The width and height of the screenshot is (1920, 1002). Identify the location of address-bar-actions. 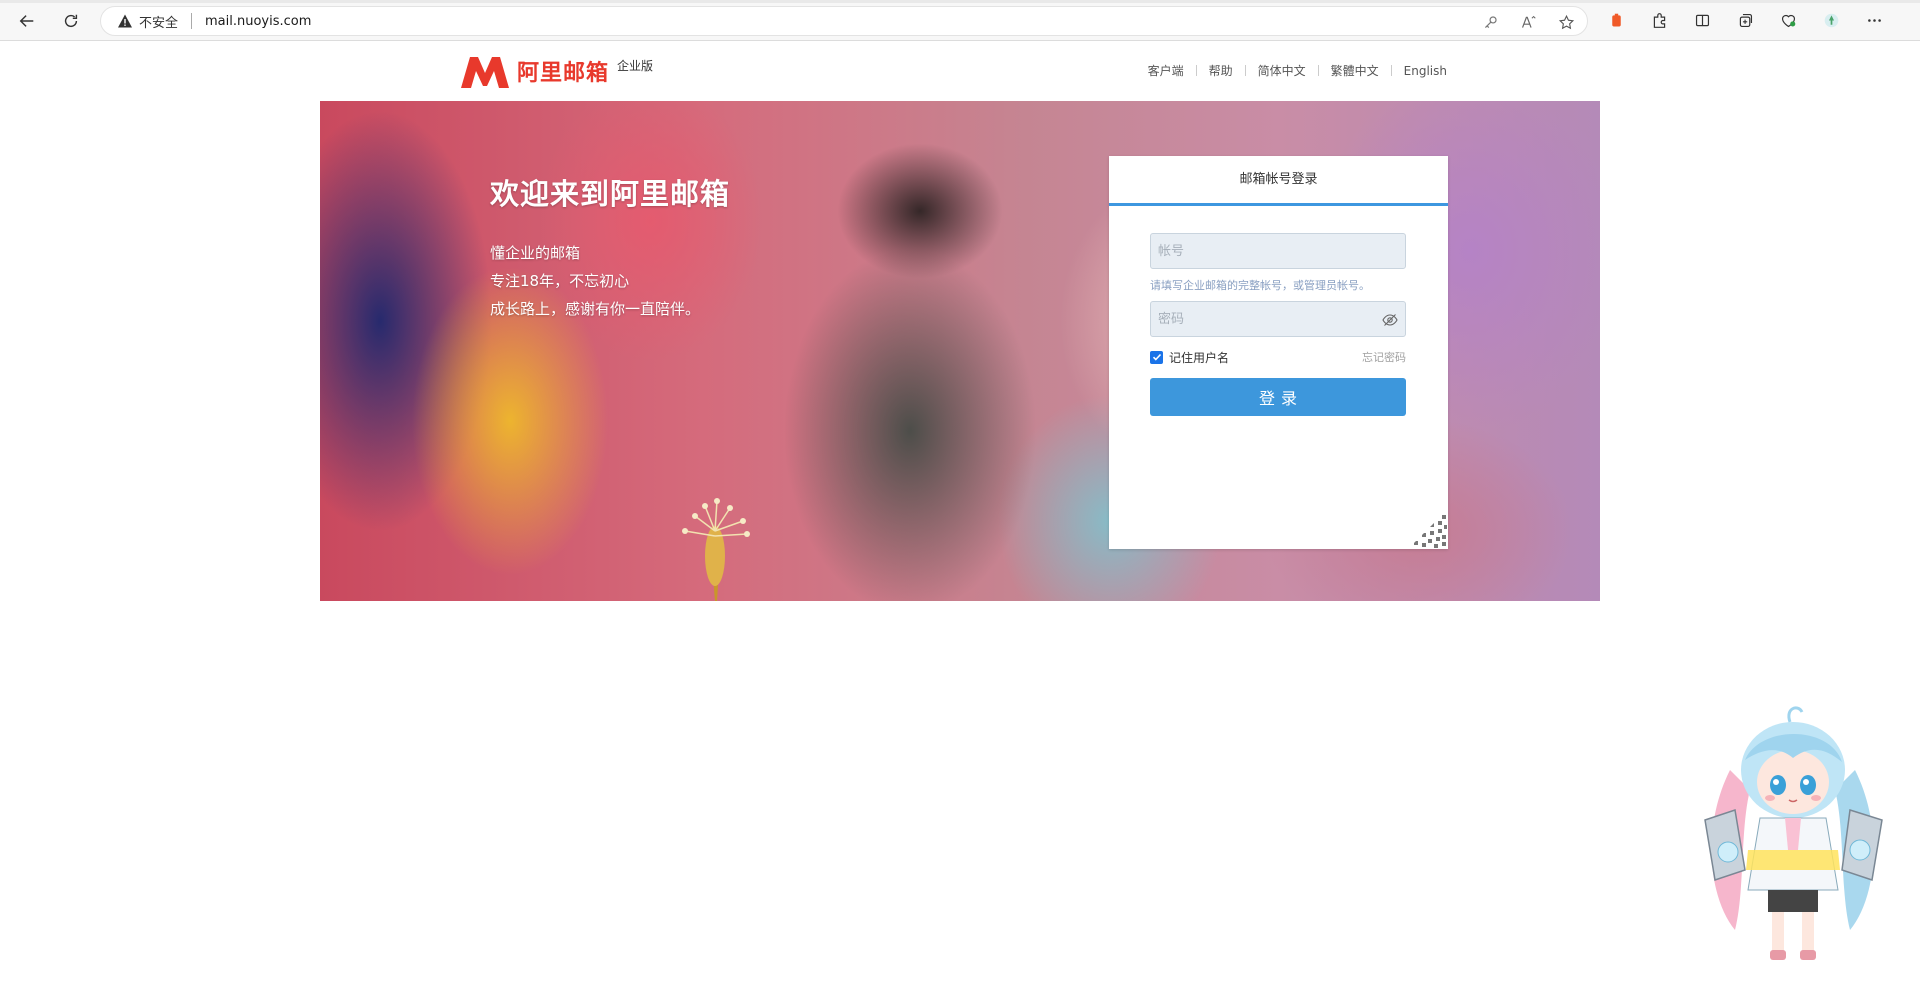
(1528, 22).